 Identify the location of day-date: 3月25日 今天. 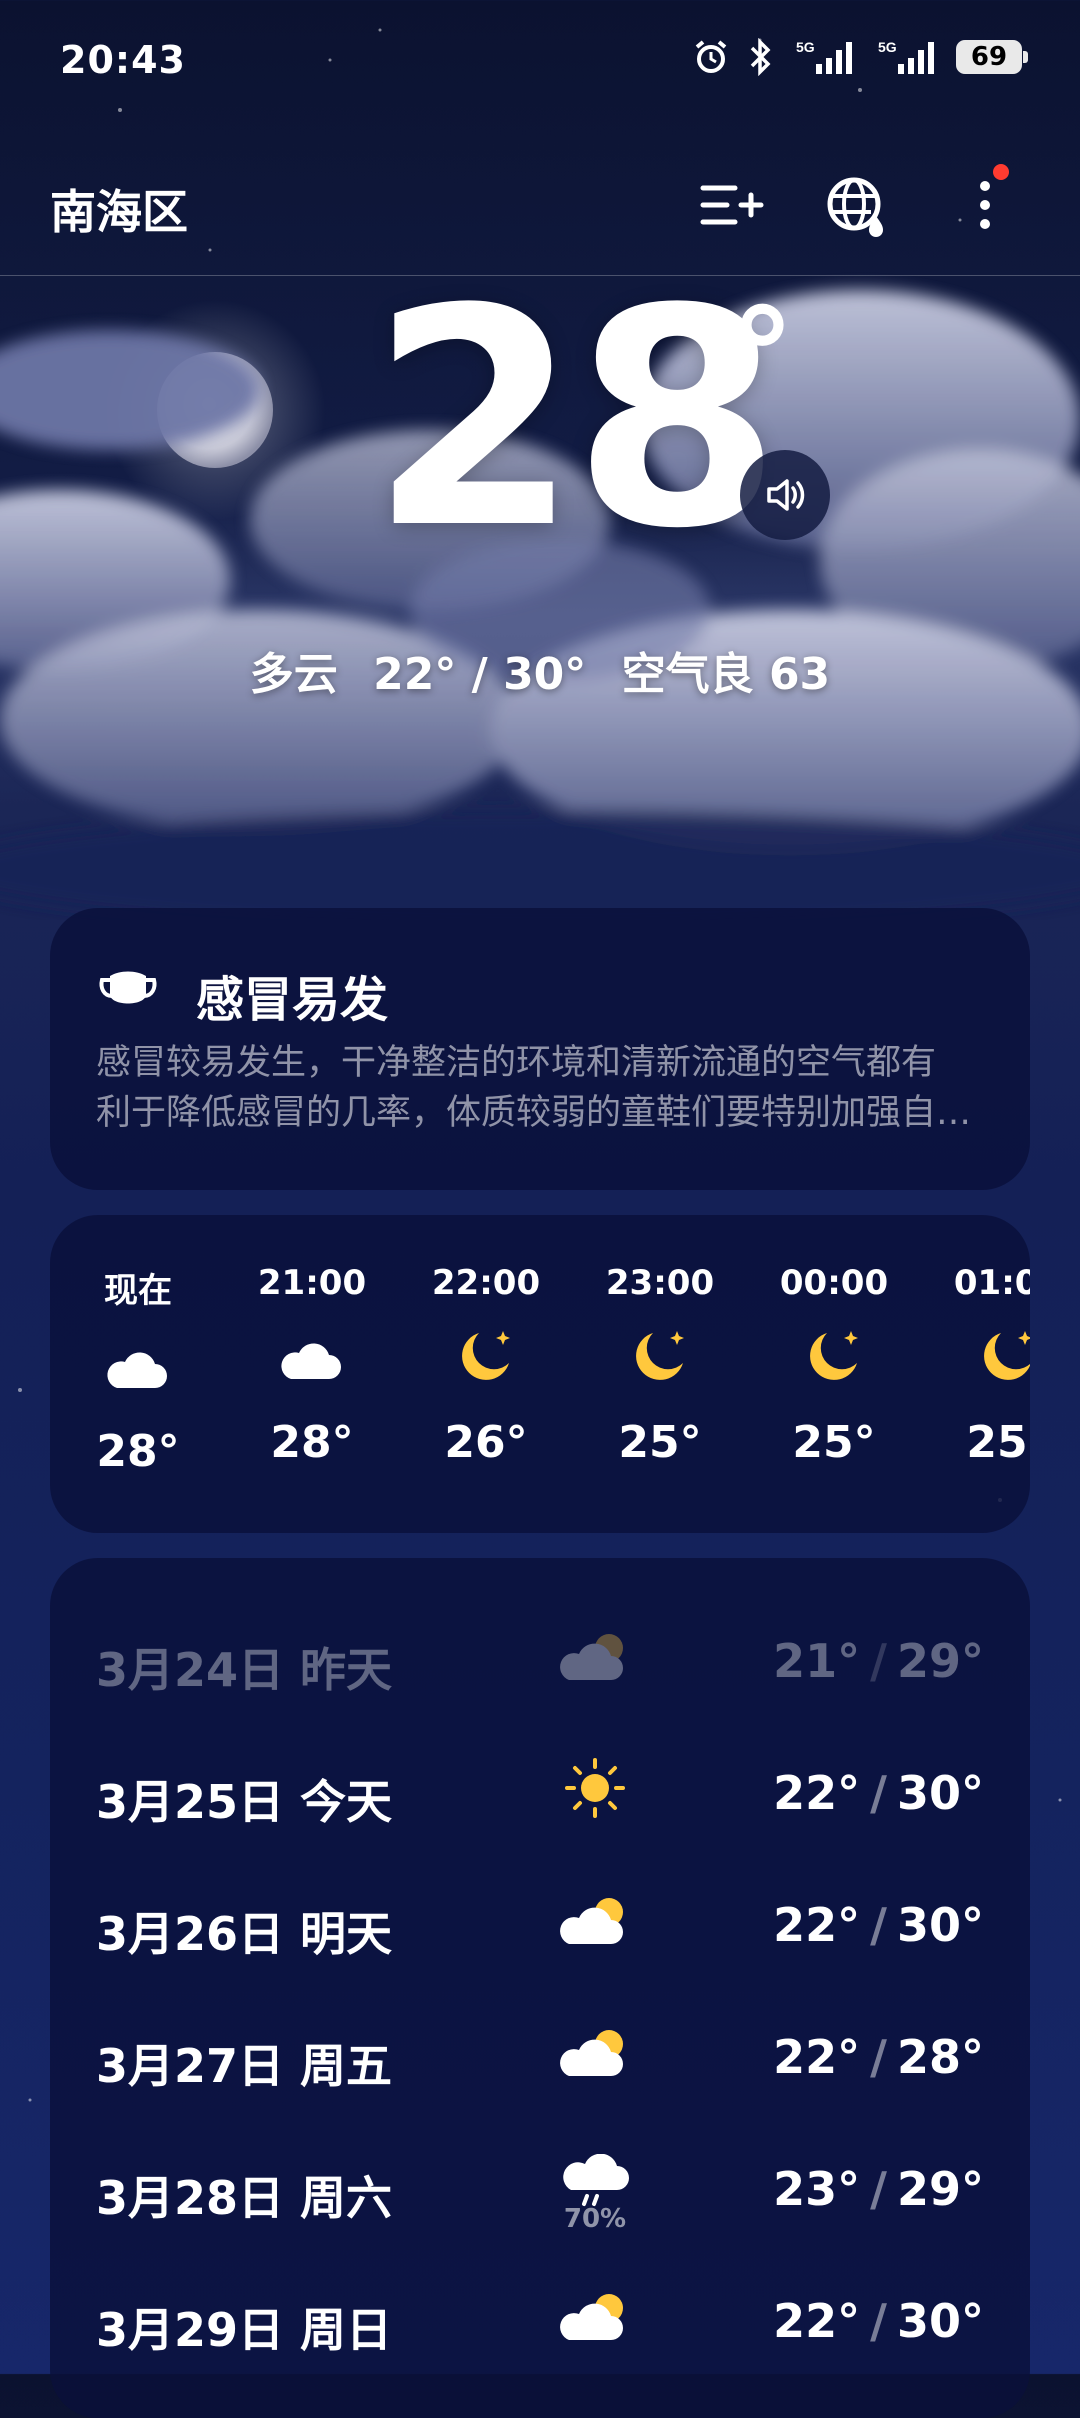
(244, 1802).